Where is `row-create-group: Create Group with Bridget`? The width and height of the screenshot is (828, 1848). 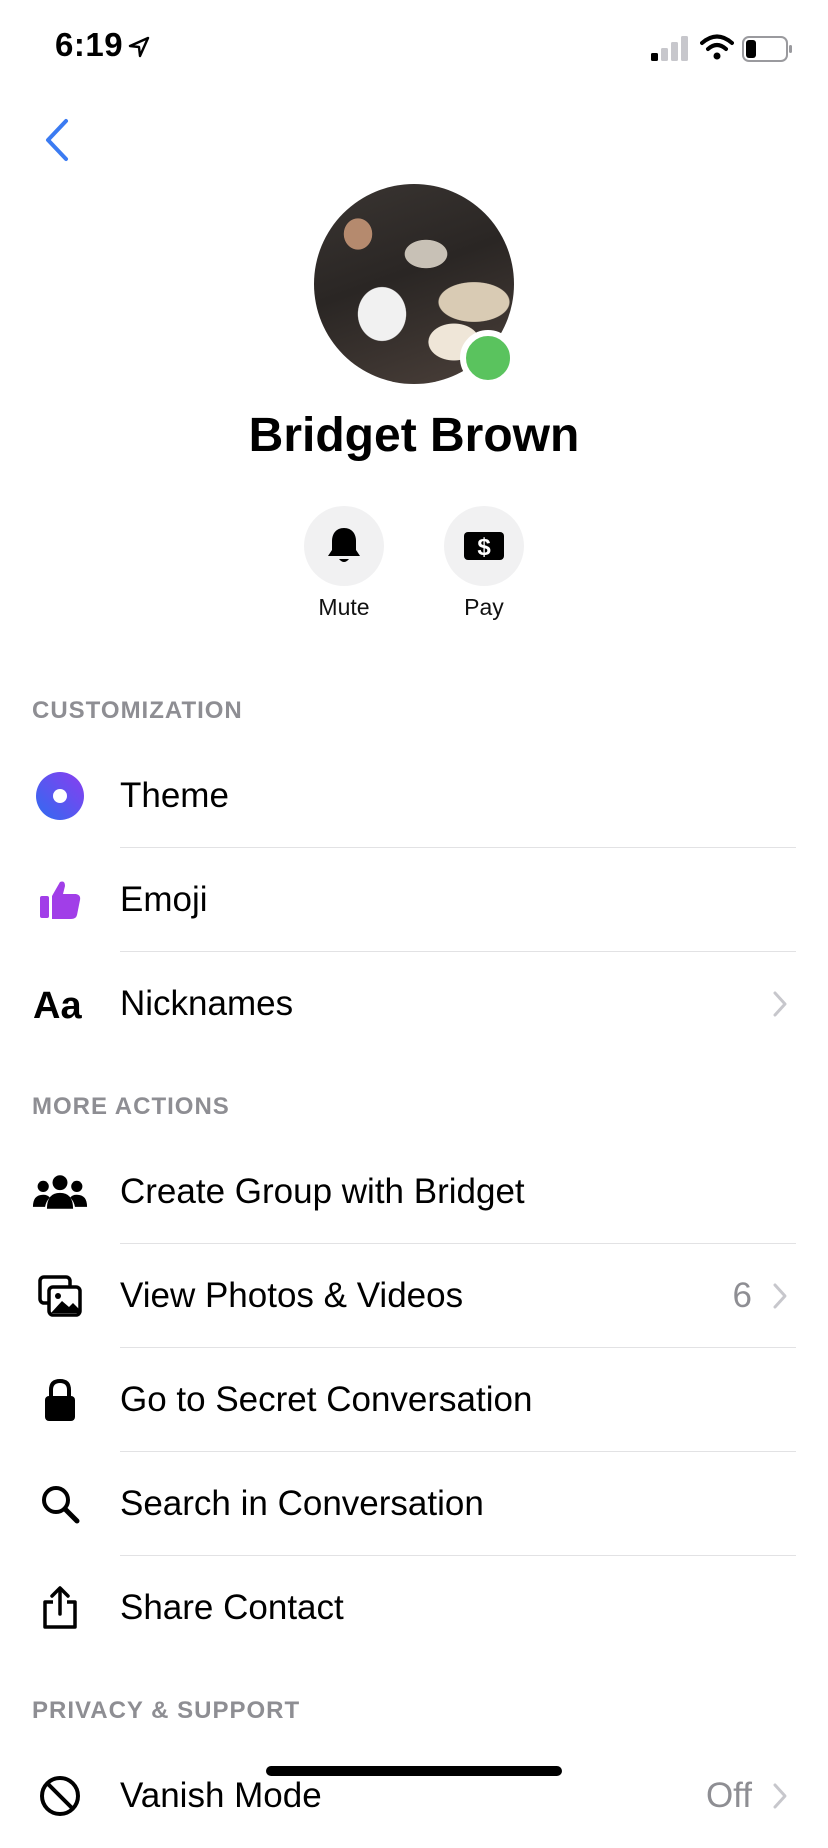 row-create-group: Create Group with Bridget is located at coordinates (414, 1192).